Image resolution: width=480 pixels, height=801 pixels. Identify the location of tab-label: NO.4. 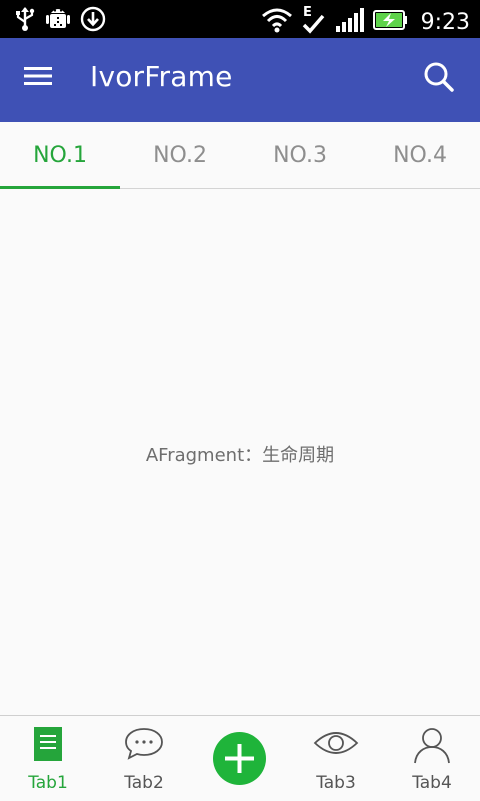
(420, 155).